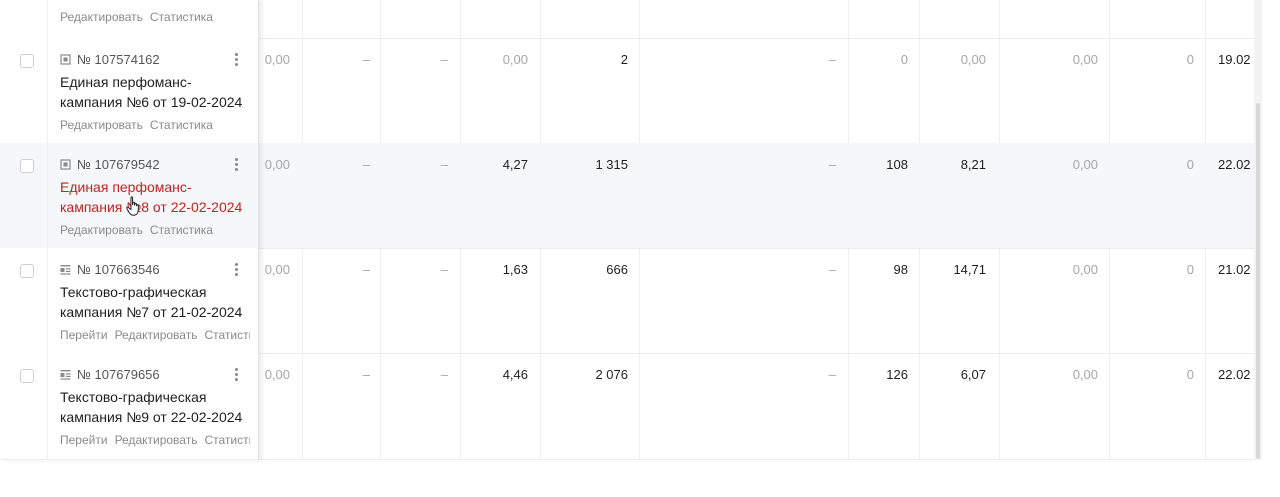 The height and width of the screenshot is (497, 1280). Describe the element at coordinates (897, 374) in the screenshot. I see `cell-value: 126` at that location.